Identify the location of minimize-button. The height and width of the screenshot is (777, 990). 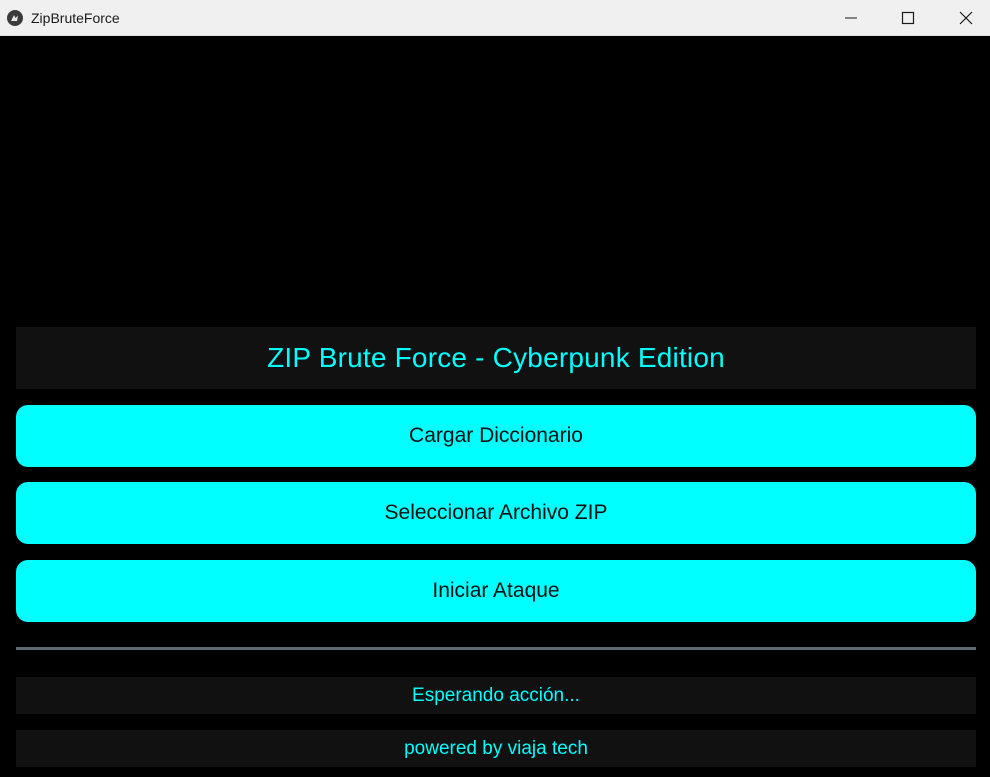
(851, 18).